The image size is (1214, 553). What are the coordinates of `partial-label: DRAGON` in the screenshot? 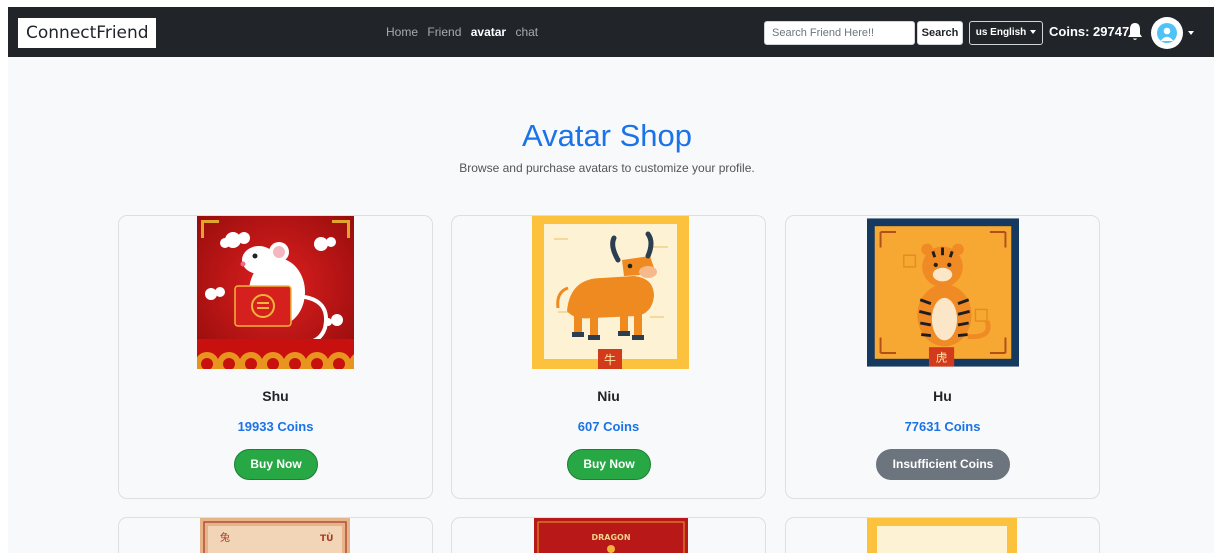 It's located at (610, 537).